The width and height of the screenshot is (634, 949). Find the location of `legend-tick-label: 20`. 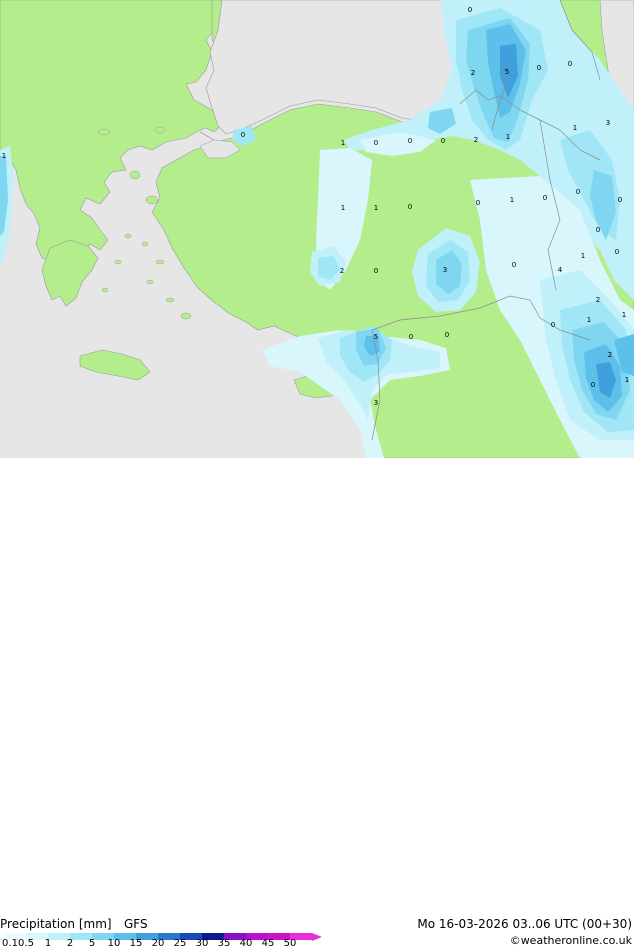

legend-tick-label: 20 is located at coordinates (158, 943).